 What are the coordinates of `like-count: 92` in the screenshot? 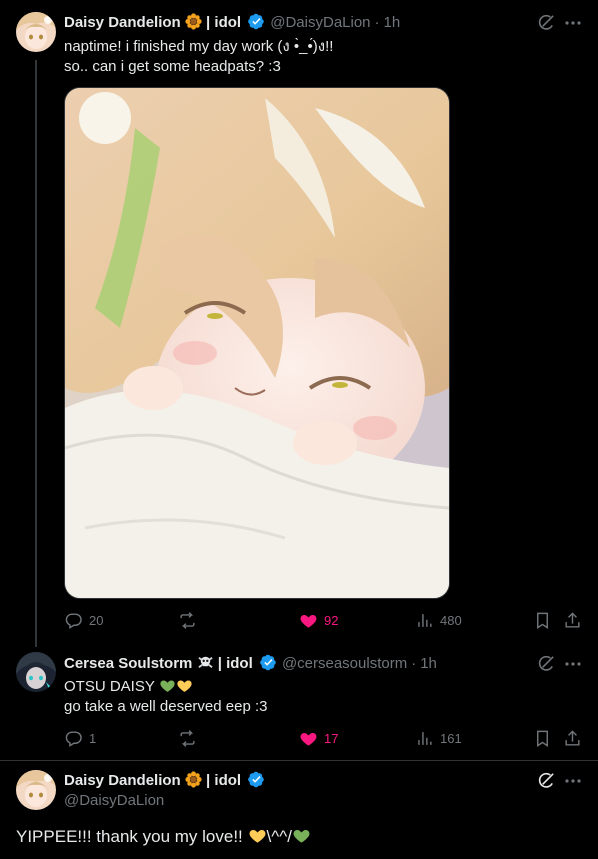 It's located at (331, 620).